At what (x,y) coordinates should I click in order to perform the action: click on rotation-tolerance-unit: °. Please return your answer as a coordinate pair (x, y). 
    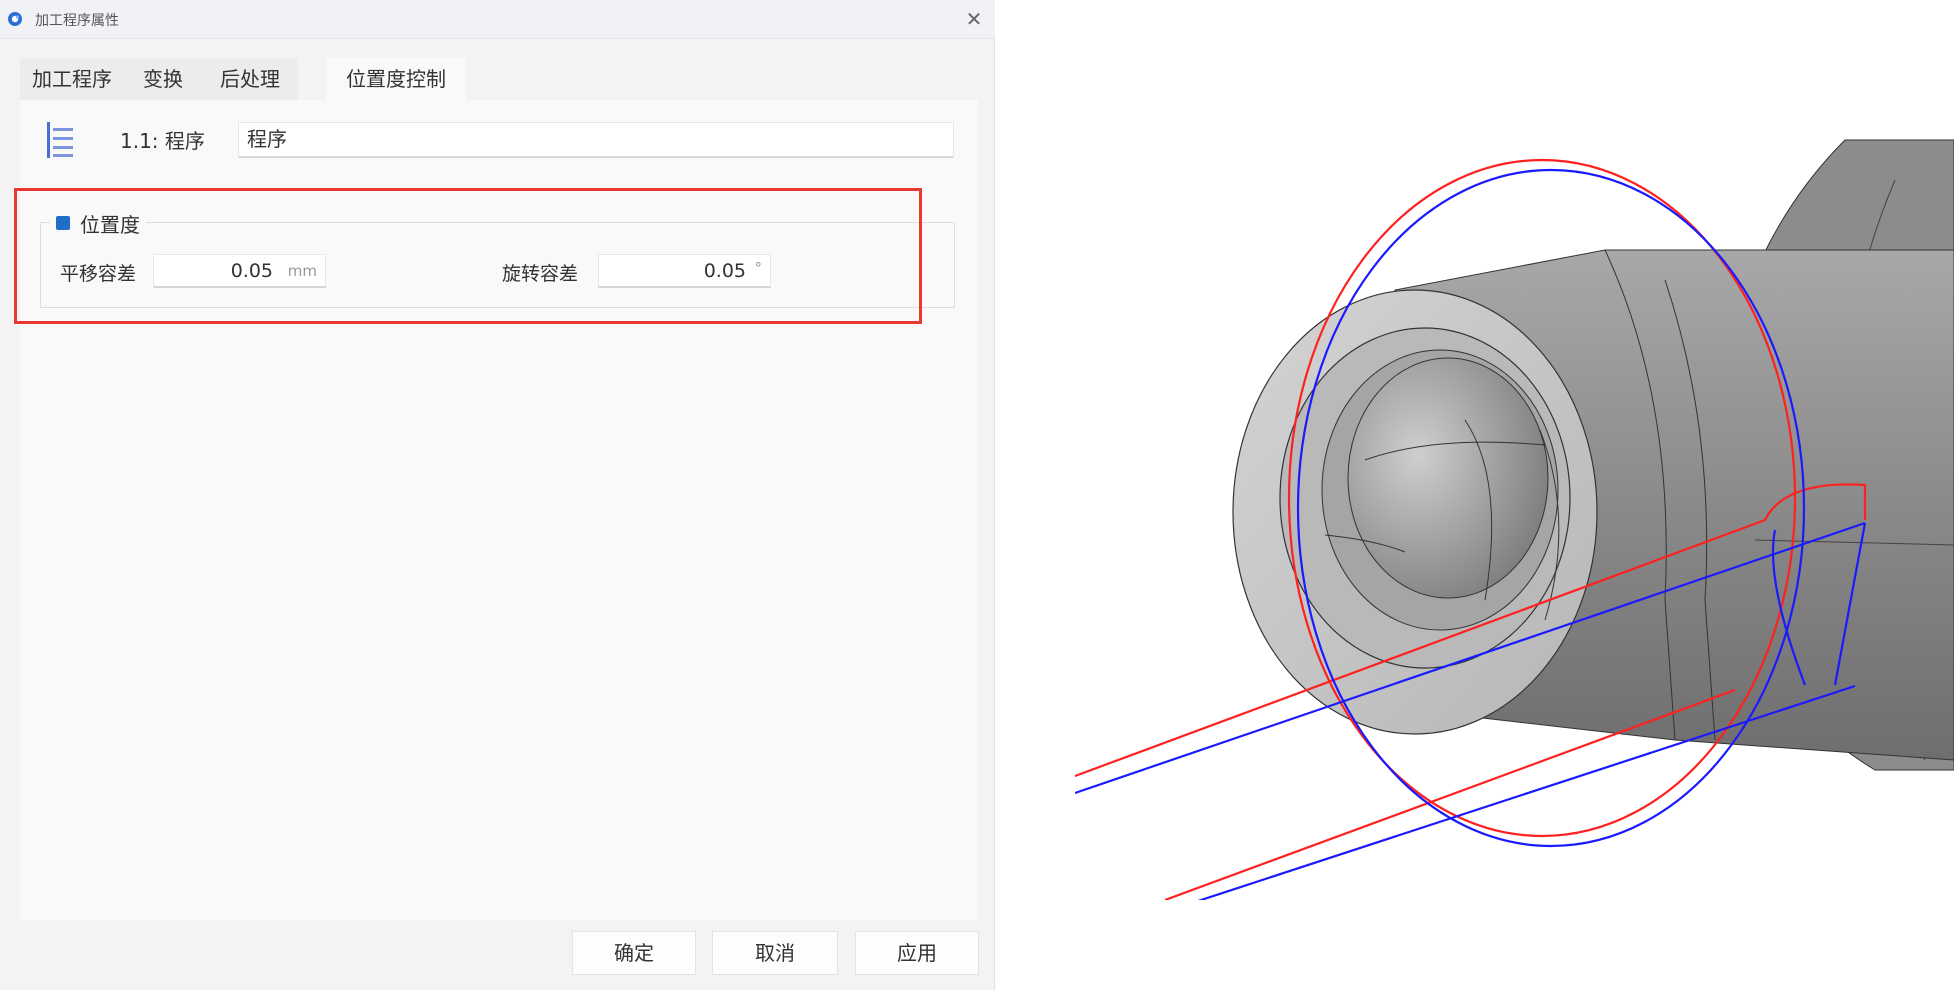
    Looking at the image, I should click on (758, 268).